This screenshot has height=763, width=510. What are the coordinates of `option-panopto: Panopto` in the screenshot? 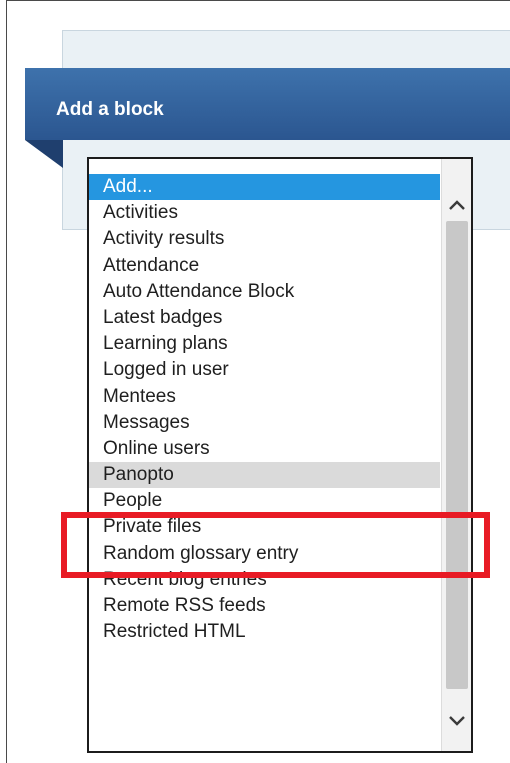 It's located at (264, 475).